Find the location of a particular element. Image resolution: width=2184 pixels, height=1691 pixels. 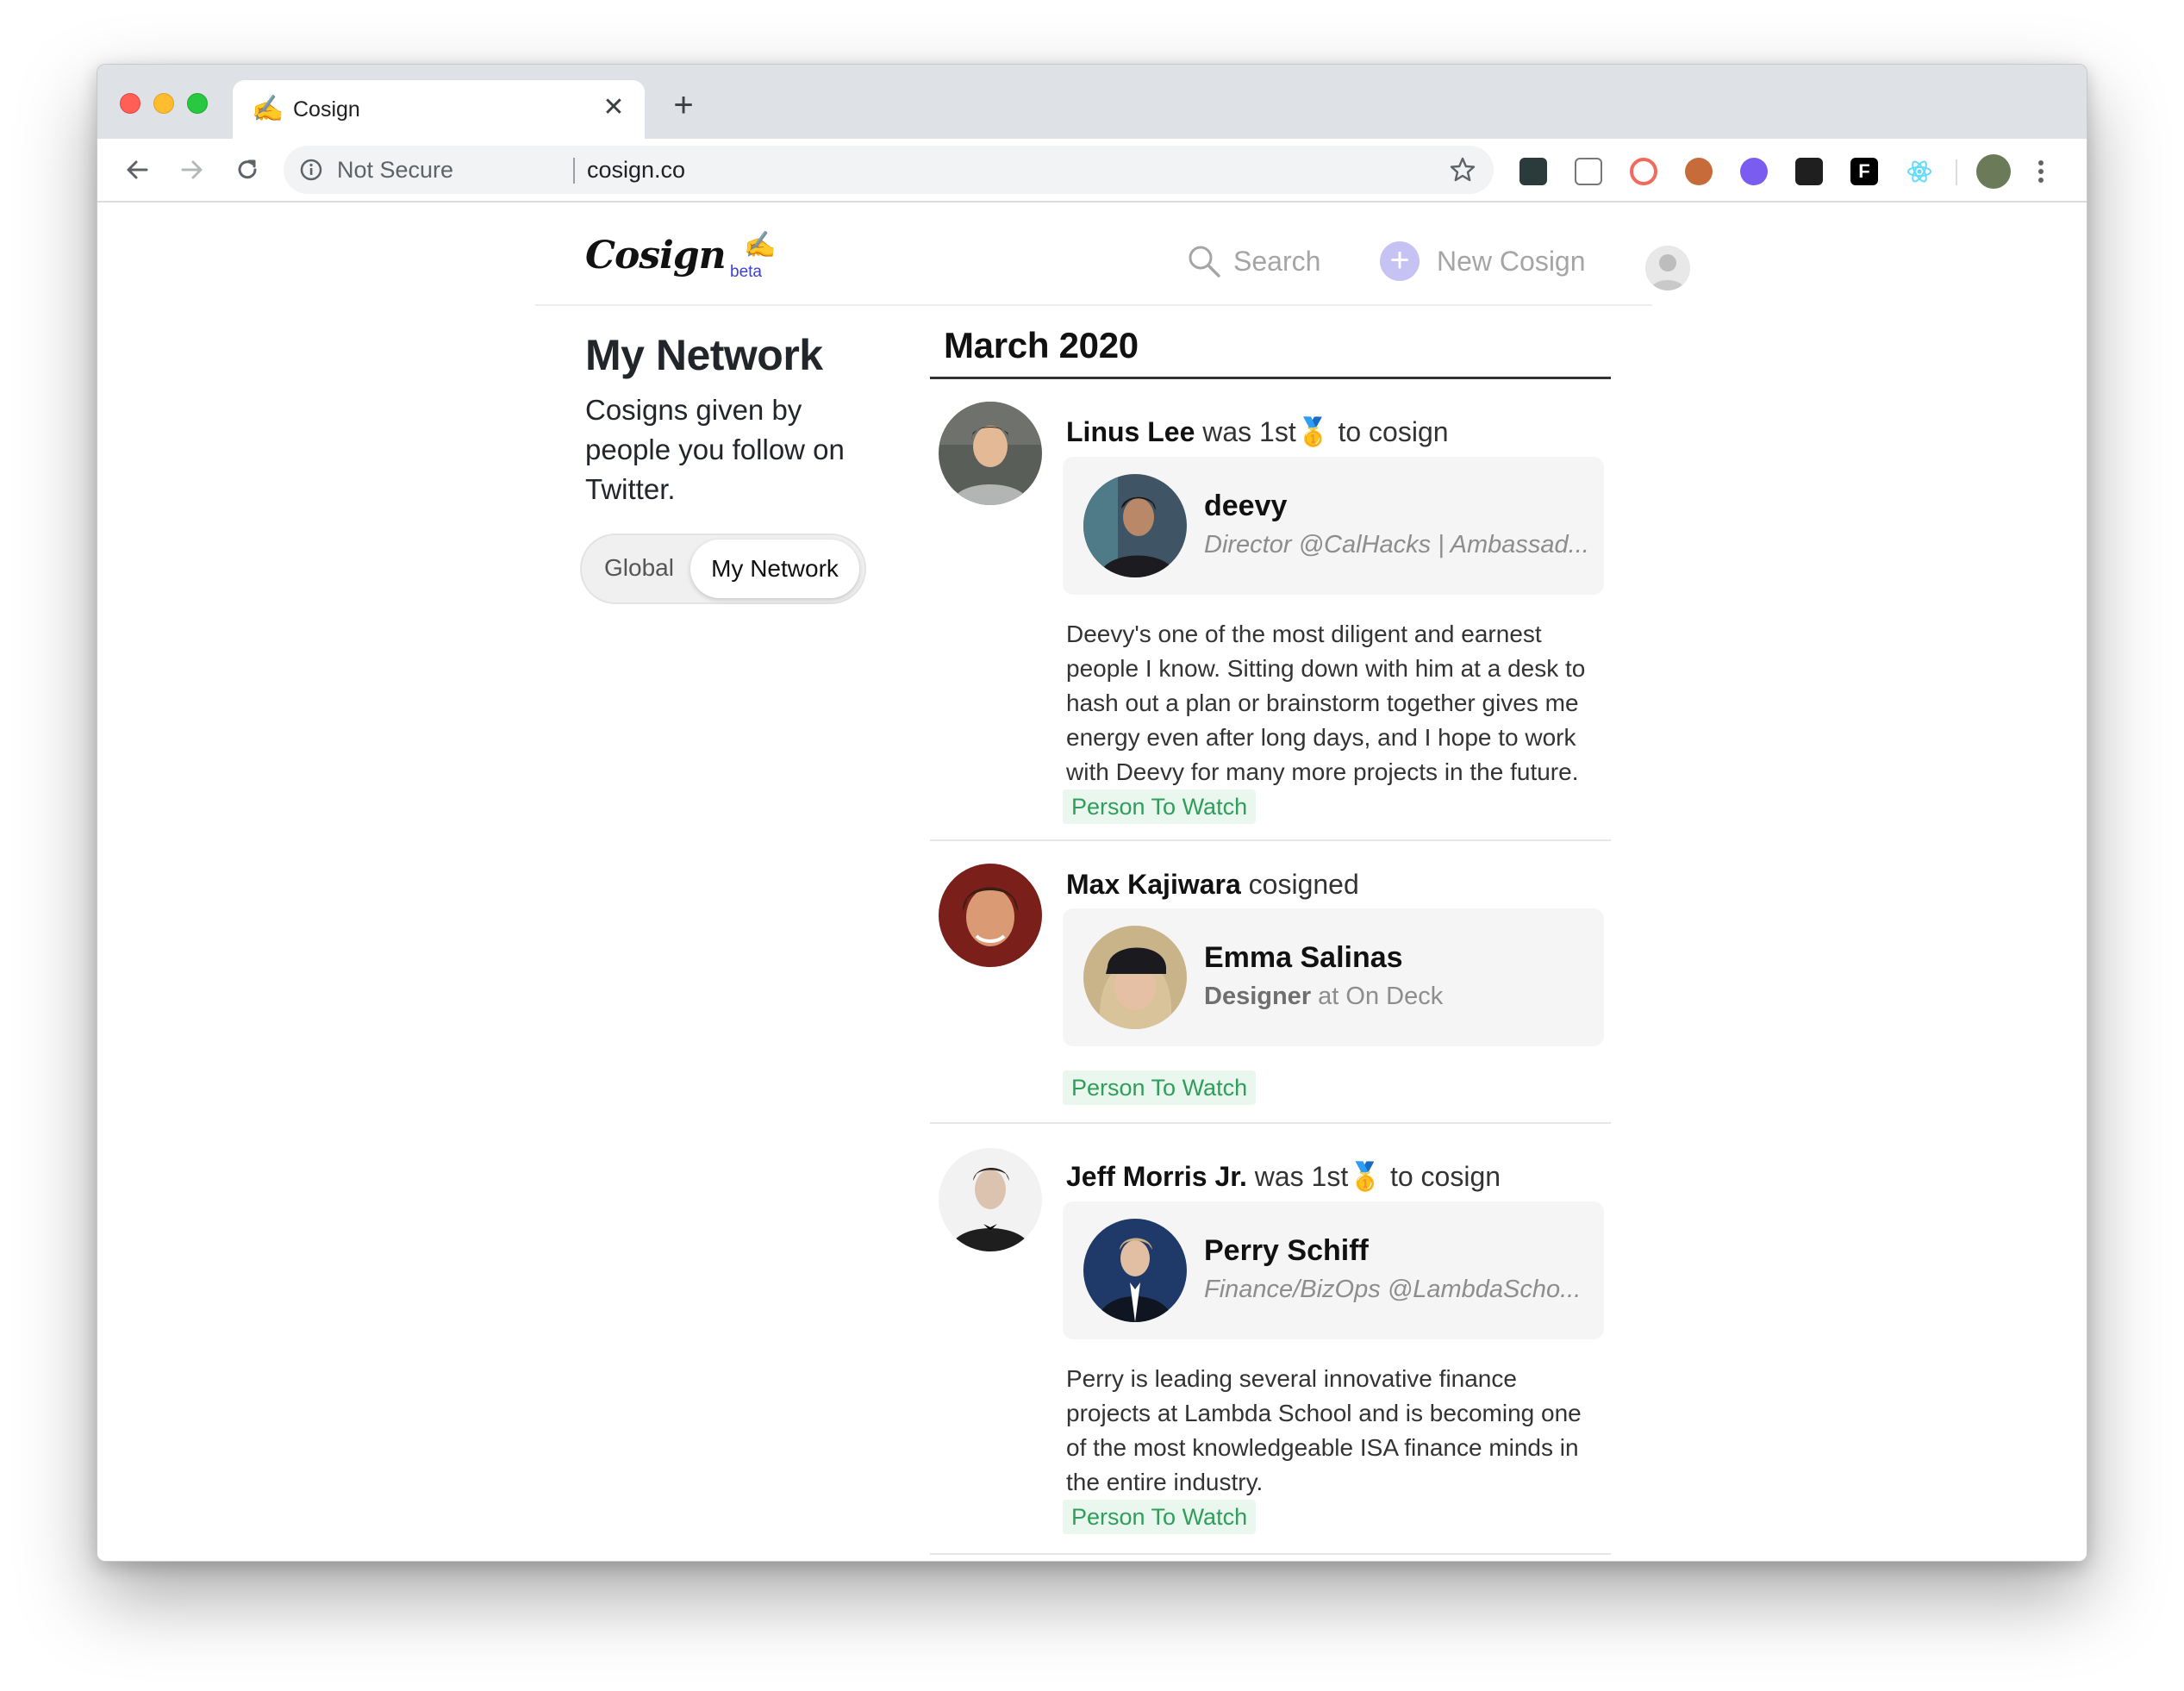

arrow-right-icon is located at coordinates (192, 170).